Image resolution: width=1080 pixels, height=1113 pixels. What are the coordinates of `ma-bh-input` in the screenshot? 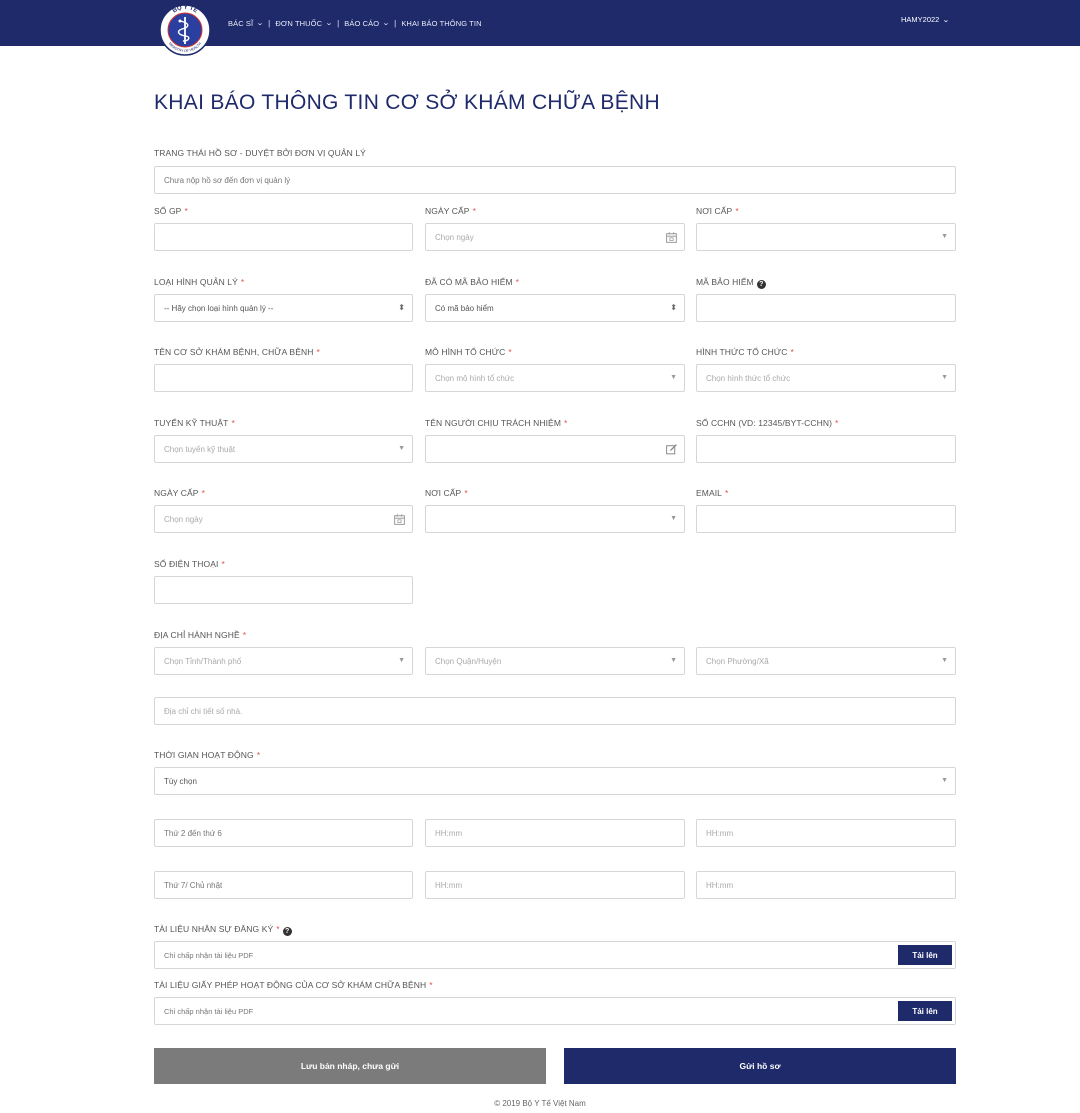 It's located at (826, 308).